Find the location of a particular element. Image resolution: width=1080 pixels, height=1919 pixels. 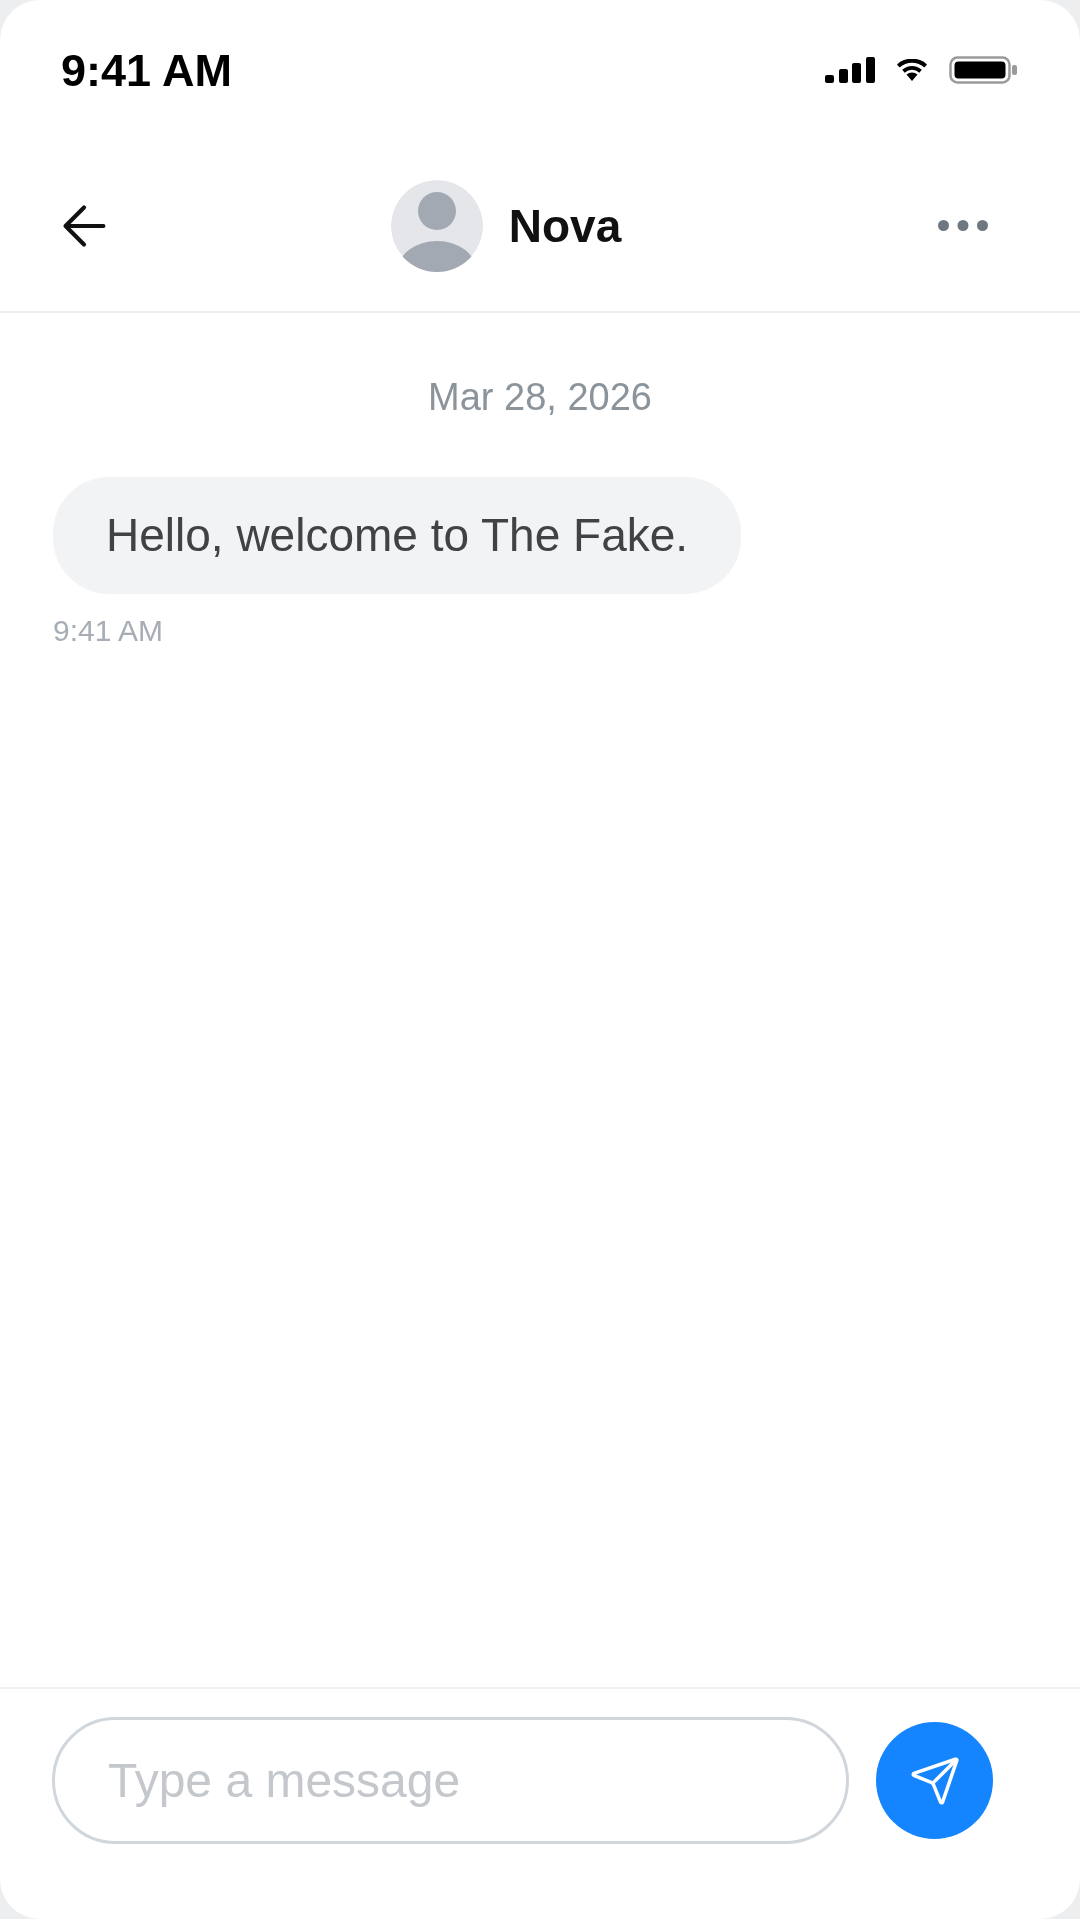

status-time: 9:41 AM is located at coordinates (146, 70).